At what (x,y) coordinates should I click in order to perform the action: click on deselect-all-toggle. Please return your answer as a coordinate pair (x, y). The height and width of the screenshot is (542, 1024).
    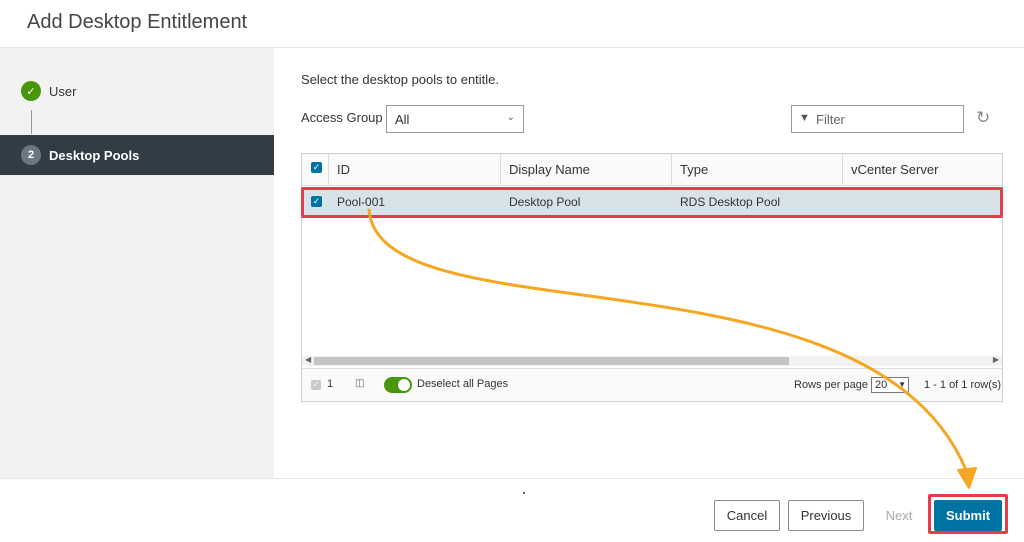
    Looking at the image, I should click on (398, 385).